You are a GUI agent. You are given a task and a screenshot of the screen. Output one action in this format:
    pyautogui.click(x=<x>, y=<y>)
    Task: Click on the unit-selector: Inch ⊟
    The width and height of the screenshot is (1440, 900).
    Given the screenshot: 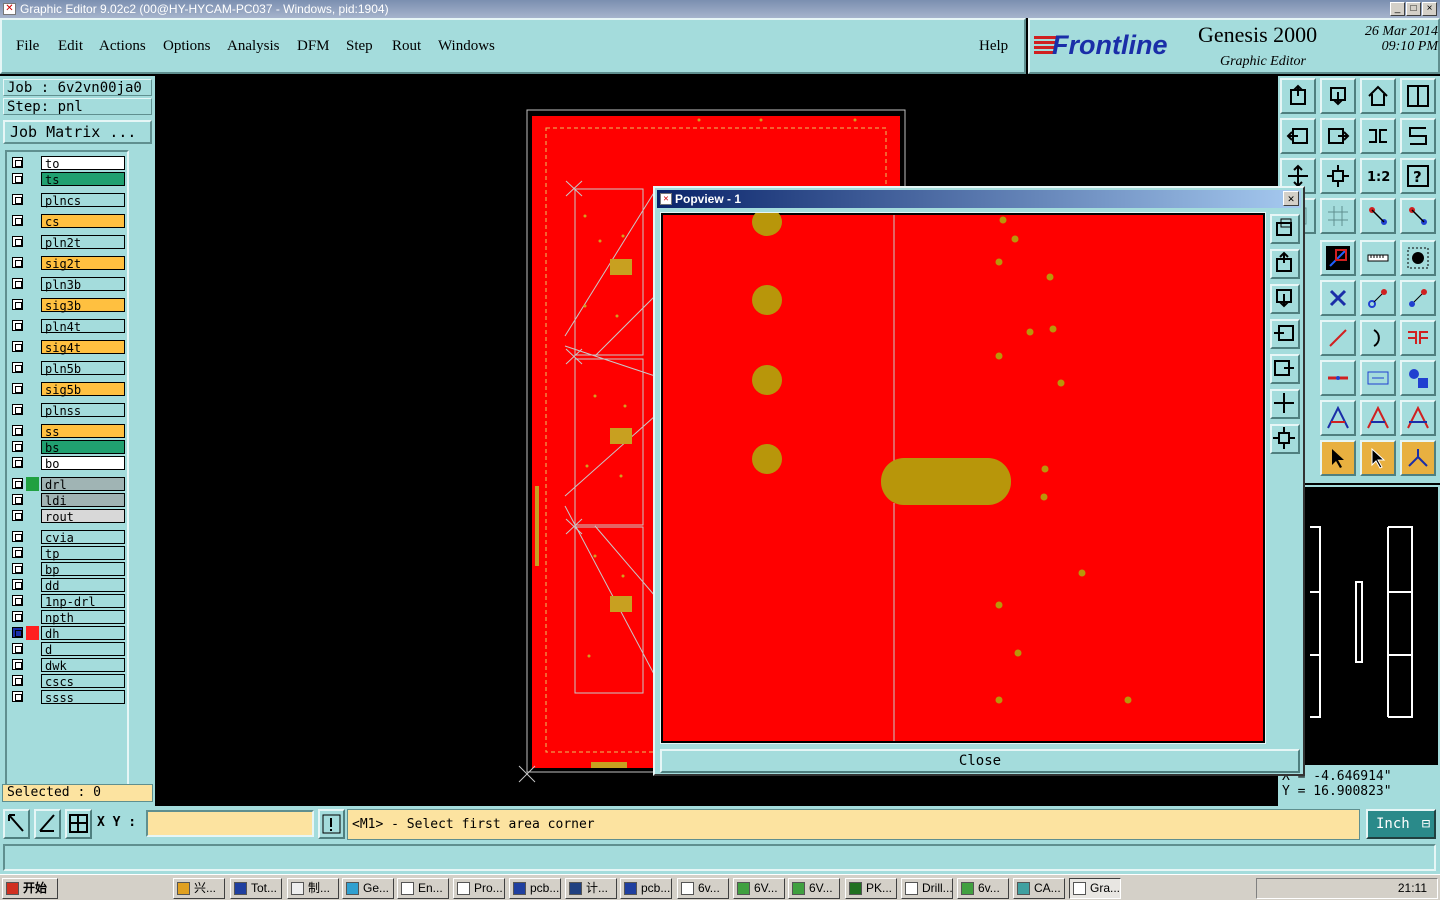 What is the action you would take?
    pyautogui.click(x=1401, y=824)
    